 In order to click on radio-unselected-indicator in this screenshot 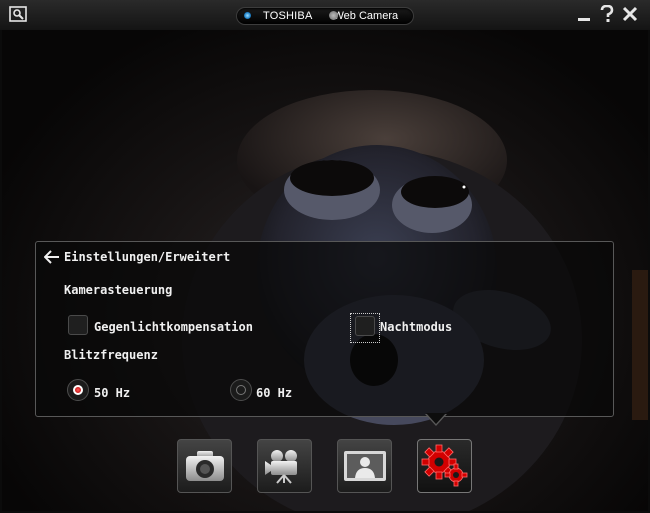, I will do `click(241, 390)`.